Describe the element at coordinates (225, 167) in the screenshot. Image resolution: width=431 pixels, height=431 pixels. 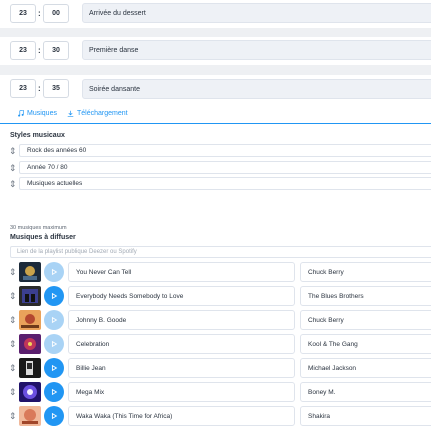
I see `style-input: Année 70 / 80` at that location.